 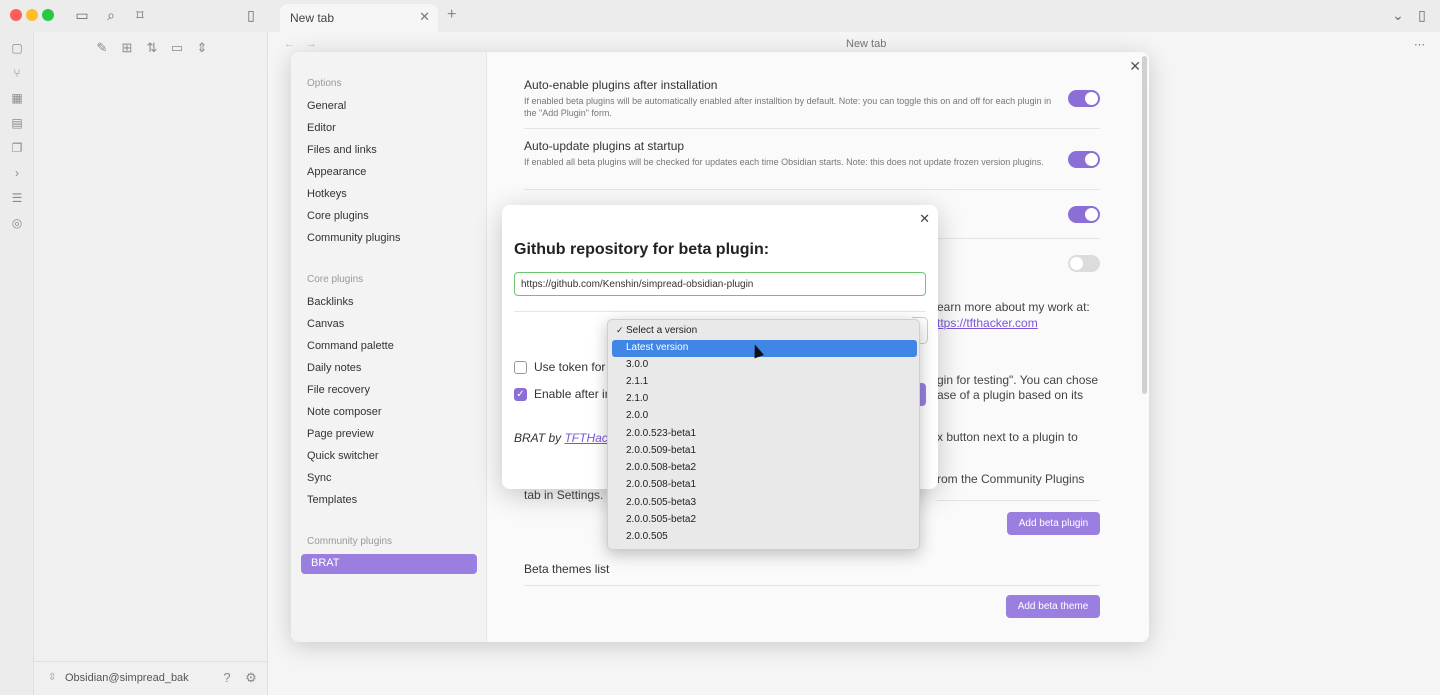 I want to click on auto-update-toggle, so click(x=1084, y=159).